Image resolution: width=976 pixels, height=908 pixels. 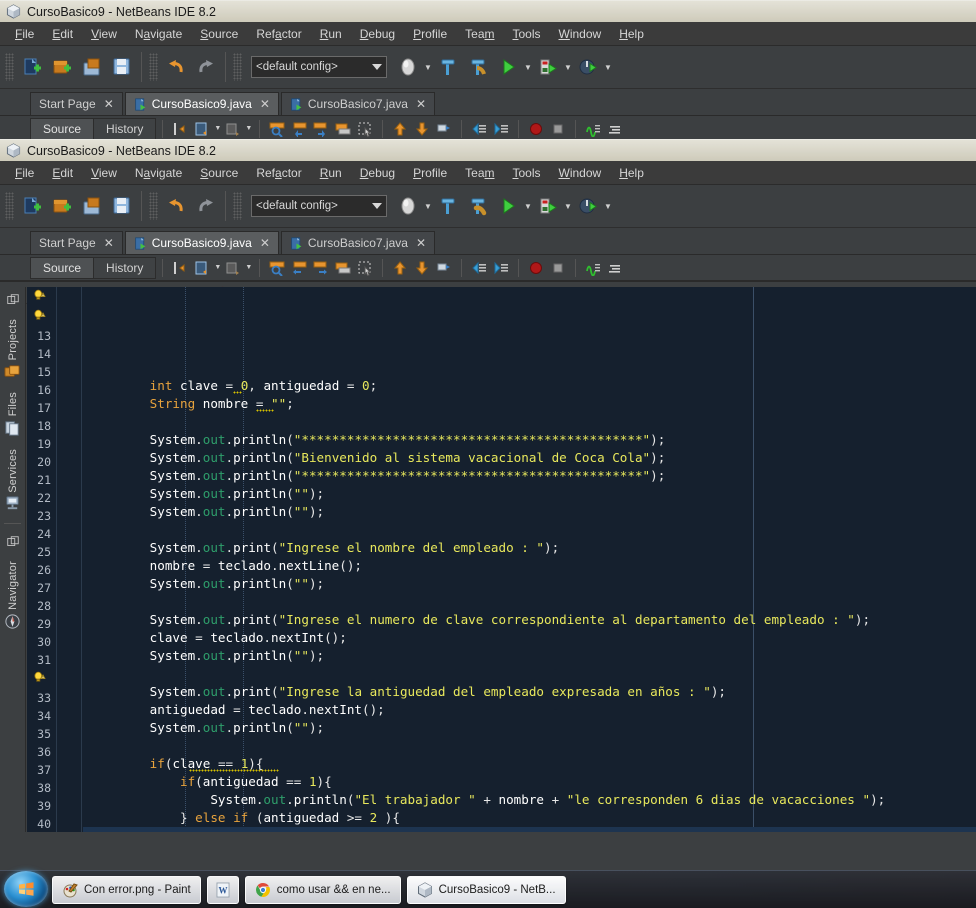 I want to click on clean-build-icon, so click(x=408, y=206).